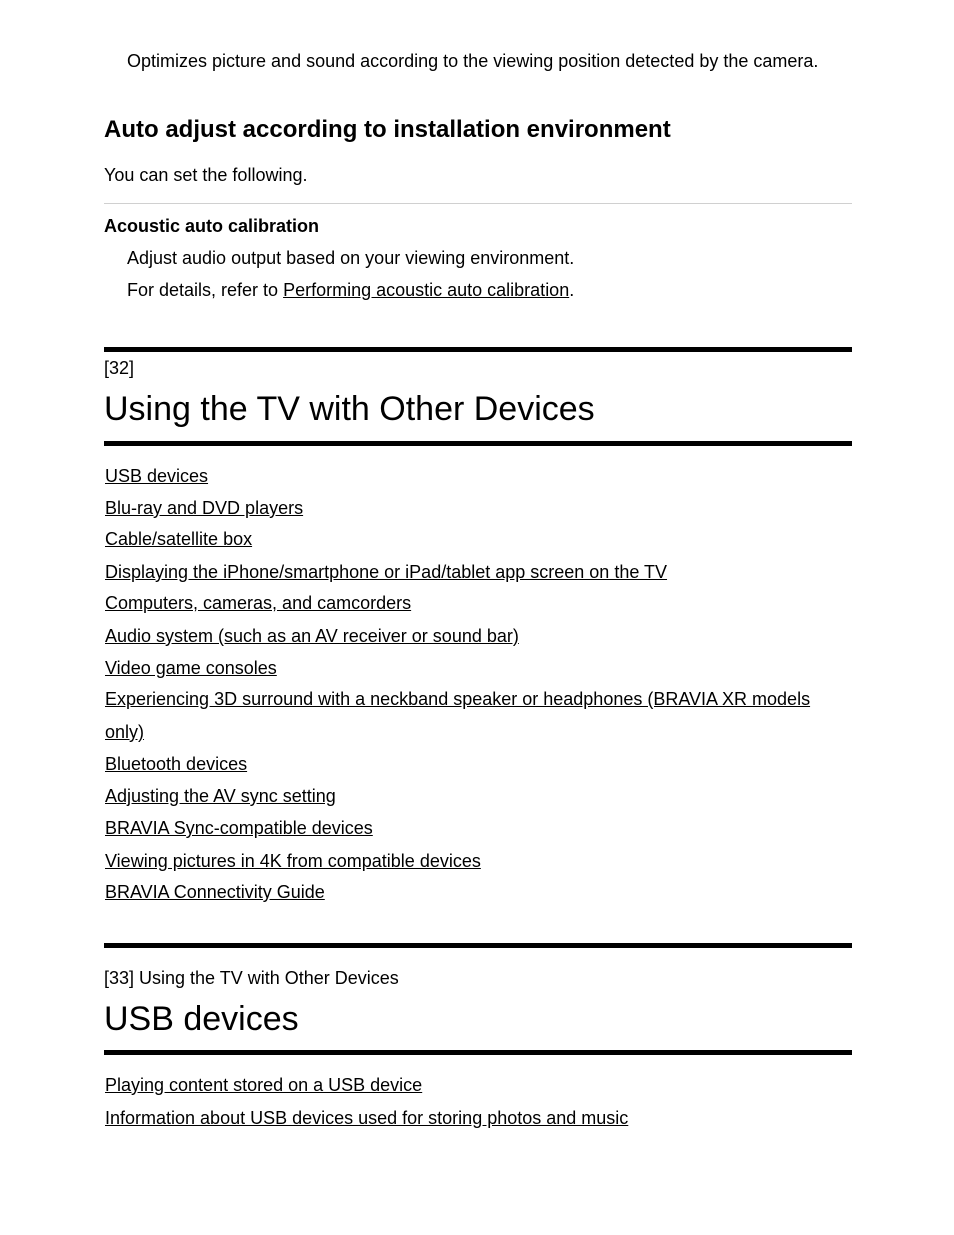 The image size is (954, 1235). Describe the element at coordinates (205, 290) in the screenshot. I see `details-prefix: For details, refer to` at that location.